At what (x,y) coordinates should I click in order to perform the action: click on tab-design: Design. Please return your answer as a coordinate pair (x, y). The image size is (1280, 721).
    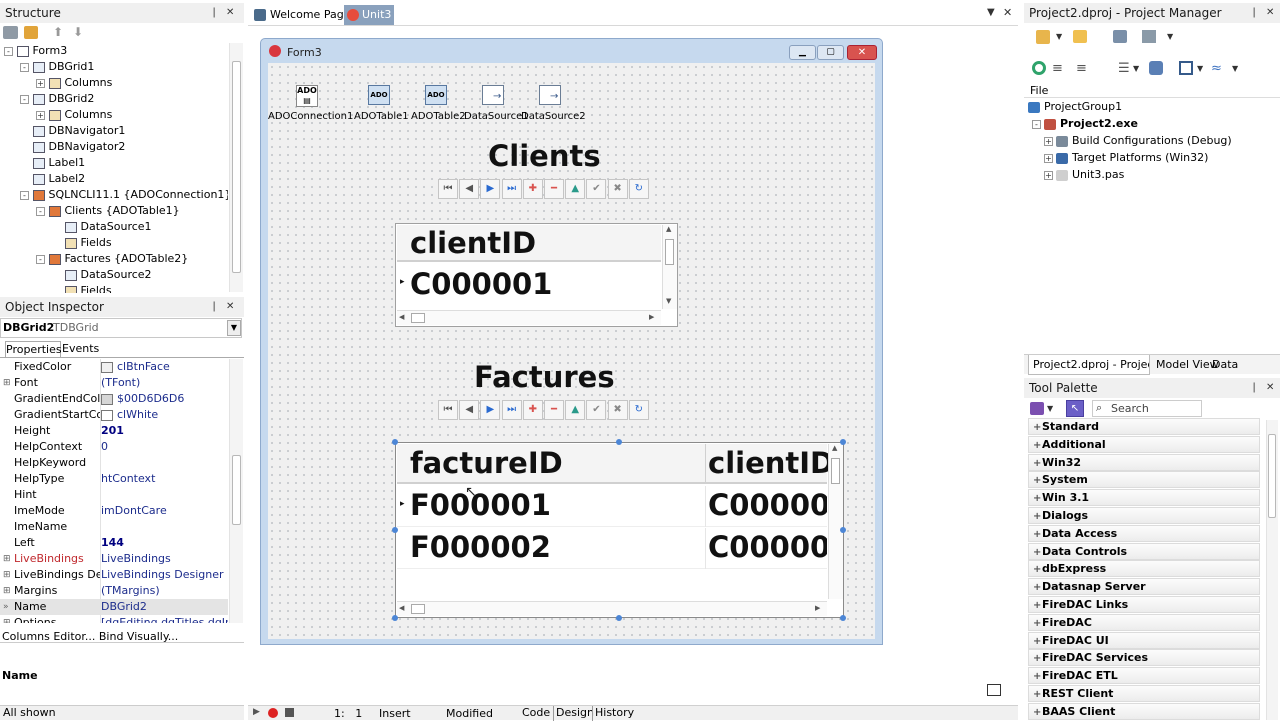
    Looking at the image, I should click on (574, 713).